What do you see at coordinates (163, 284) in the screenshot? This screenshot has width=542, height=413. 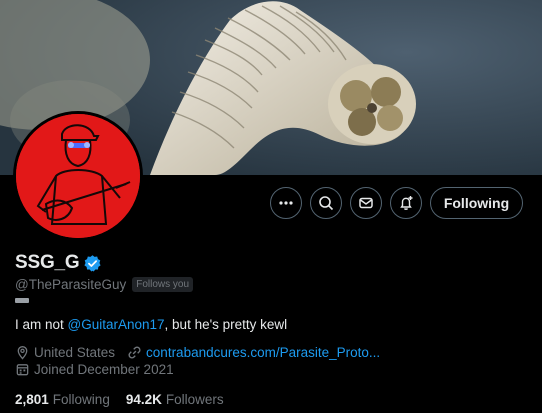 I see `follows-you-badge: Follows you` at bounding box center [163, 284].